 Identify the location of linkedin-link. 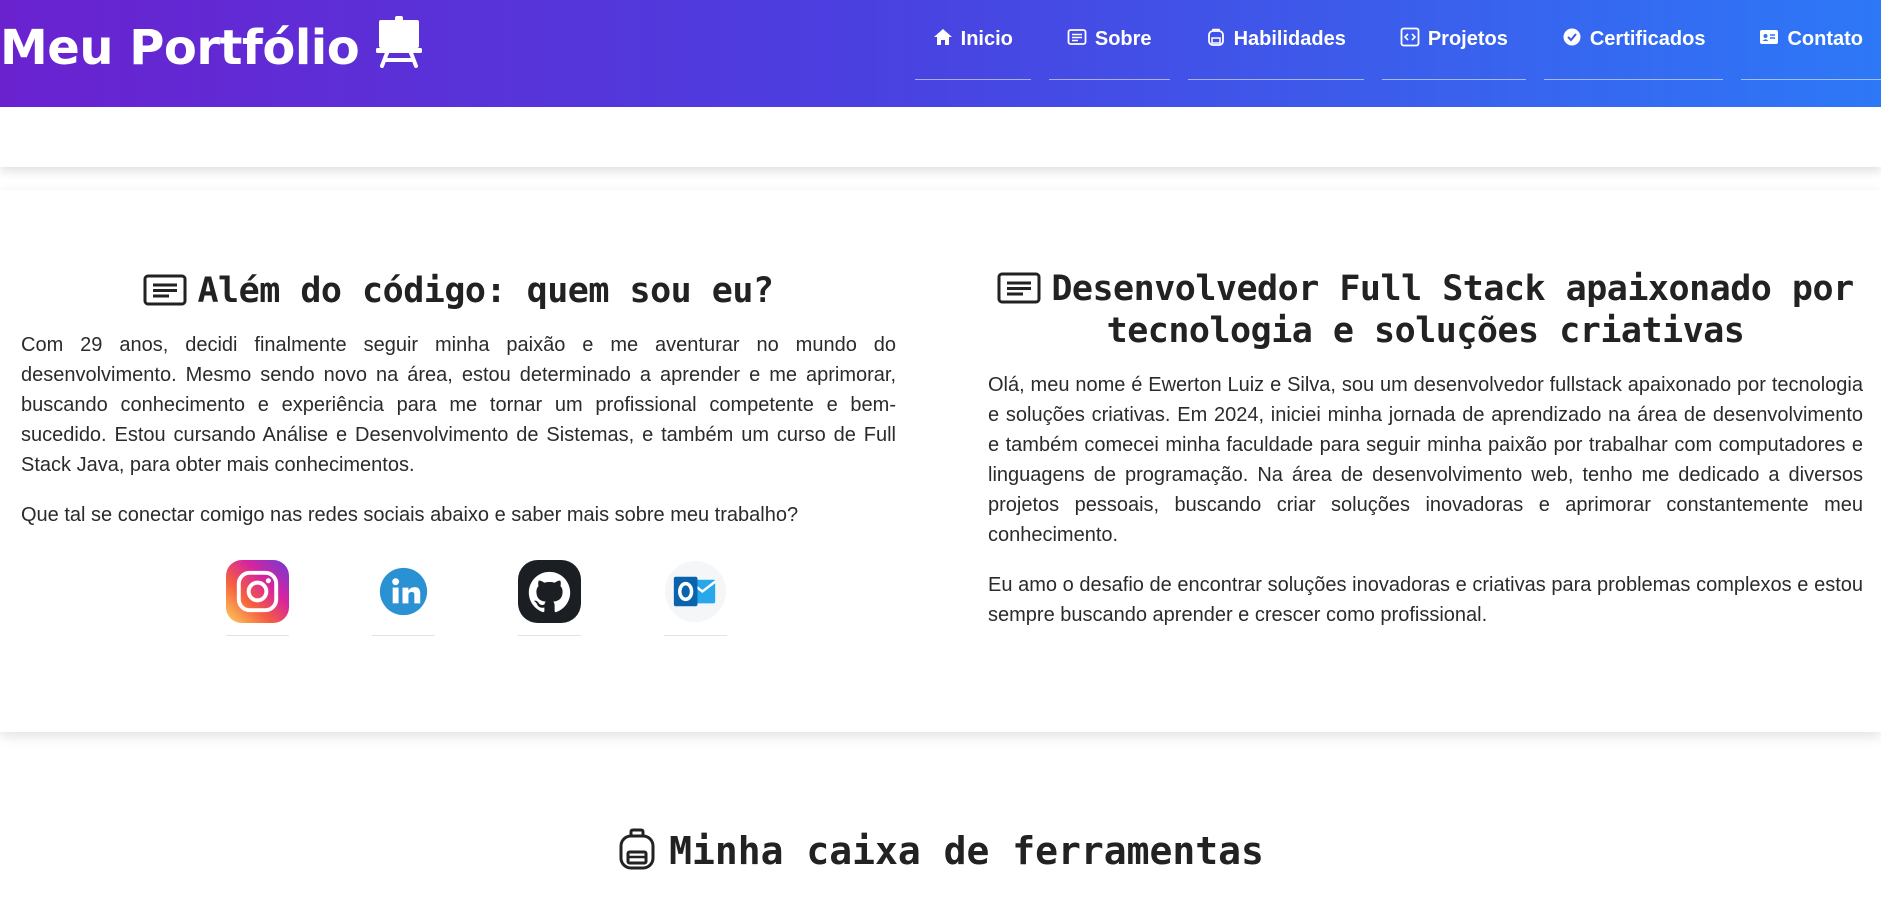
(403, 598).